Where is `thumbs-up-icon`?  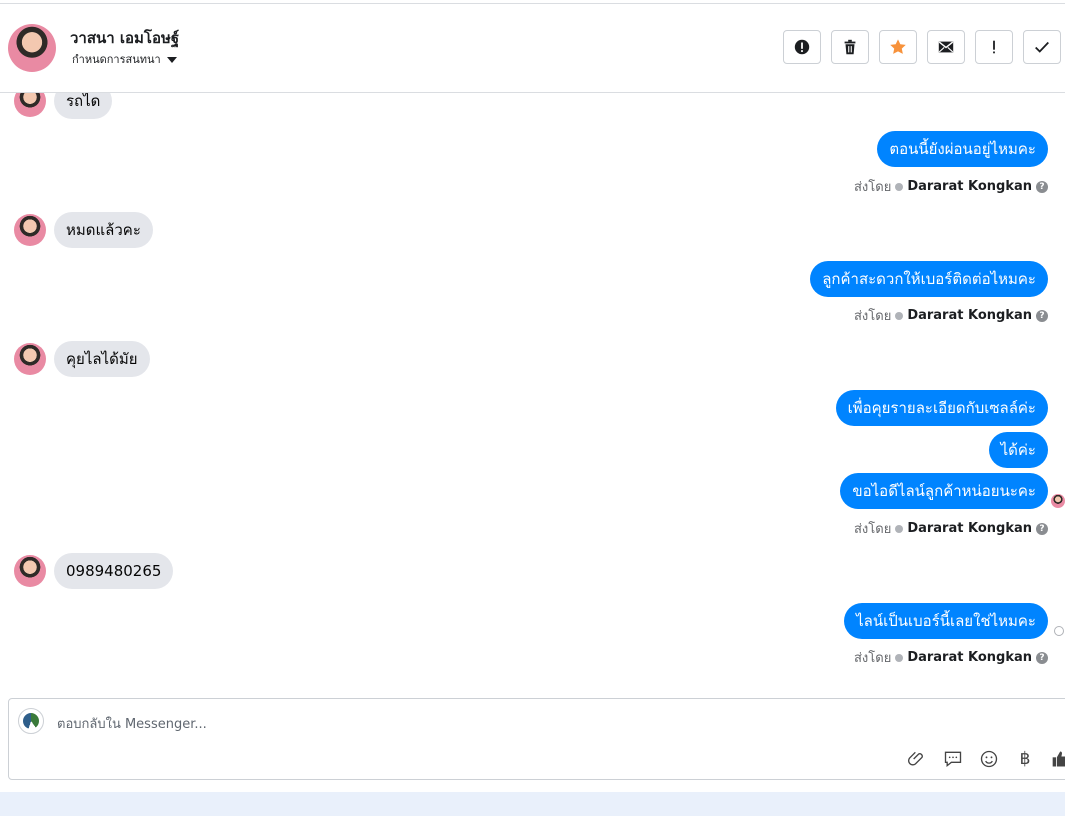 thumbs-up-icon is located at coordinates (1058, 759).